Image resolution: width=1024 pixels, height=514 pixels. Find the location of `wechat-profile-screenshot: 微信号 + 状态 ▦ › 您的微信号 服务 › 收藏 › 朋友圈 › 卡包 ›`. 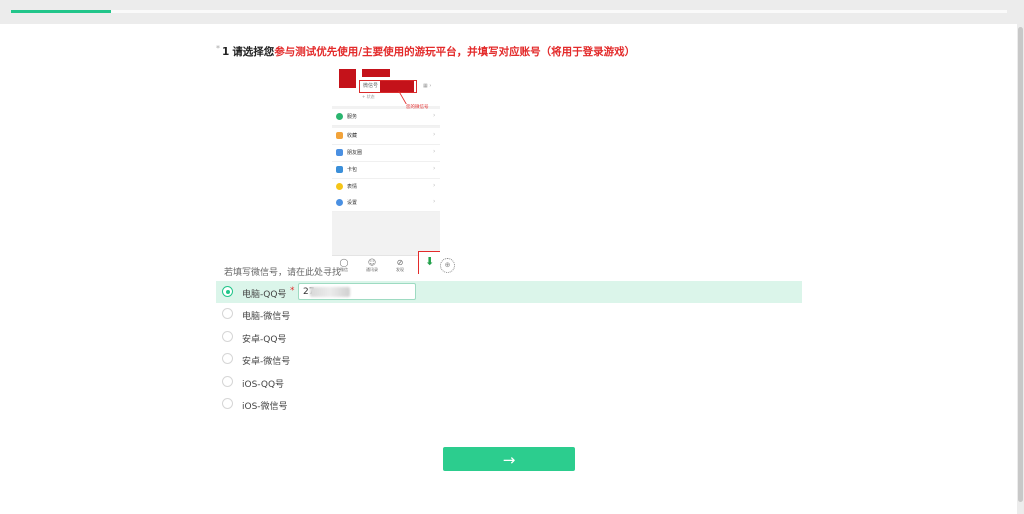

wechat-profile-screenshot: 微信号 + 状态 ▦ › 您的微信号 服务 › 收藏 › 朋友圈 › 卡包 › is located at coordinates (386, 169).